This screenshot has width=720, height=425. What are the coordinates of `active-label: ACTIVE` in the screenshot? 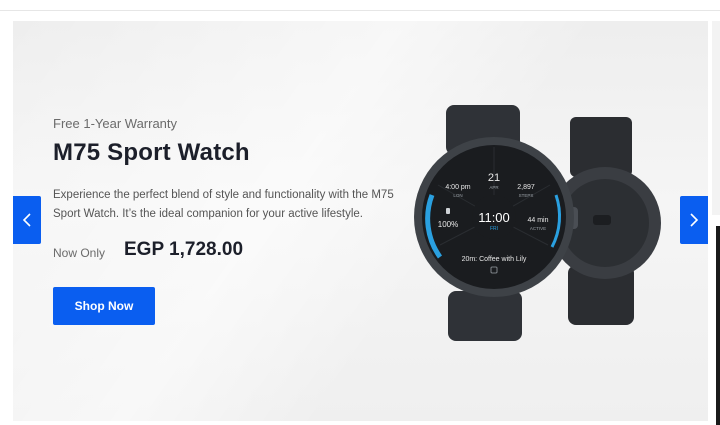 It's located at (538, 228).